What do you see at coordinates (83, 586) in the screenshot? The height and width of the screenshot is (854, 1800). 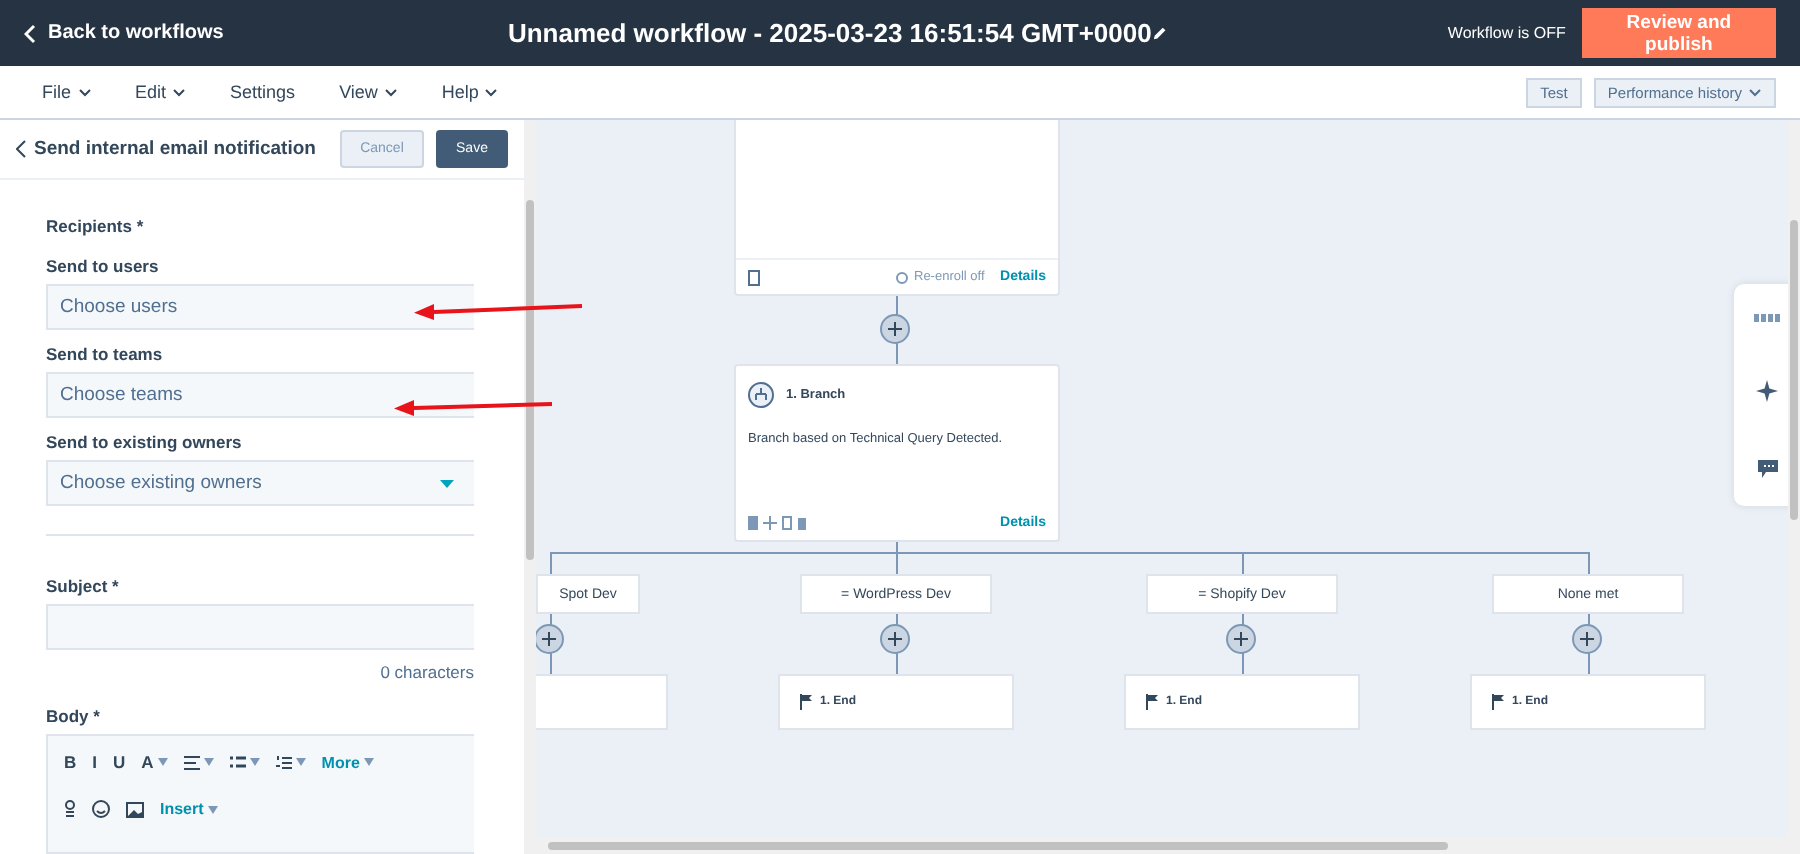 I see `field-label: Subject *` at bounding box center [83, 586].